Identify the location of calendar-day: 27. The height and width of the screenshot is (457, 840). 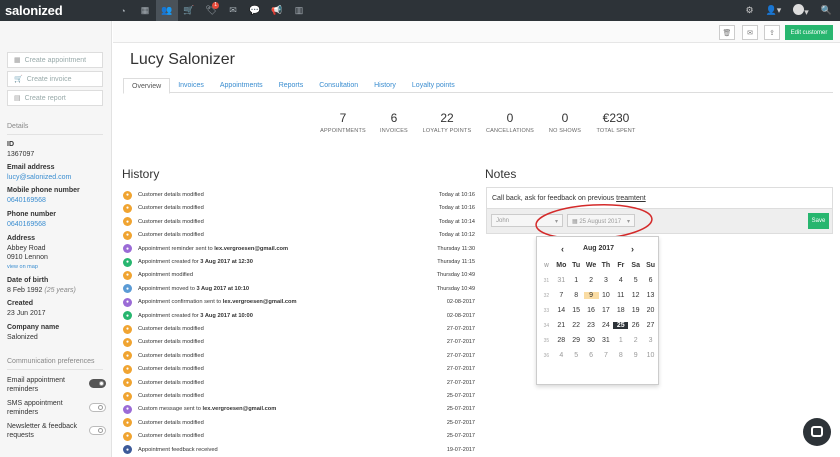
(650, 325).